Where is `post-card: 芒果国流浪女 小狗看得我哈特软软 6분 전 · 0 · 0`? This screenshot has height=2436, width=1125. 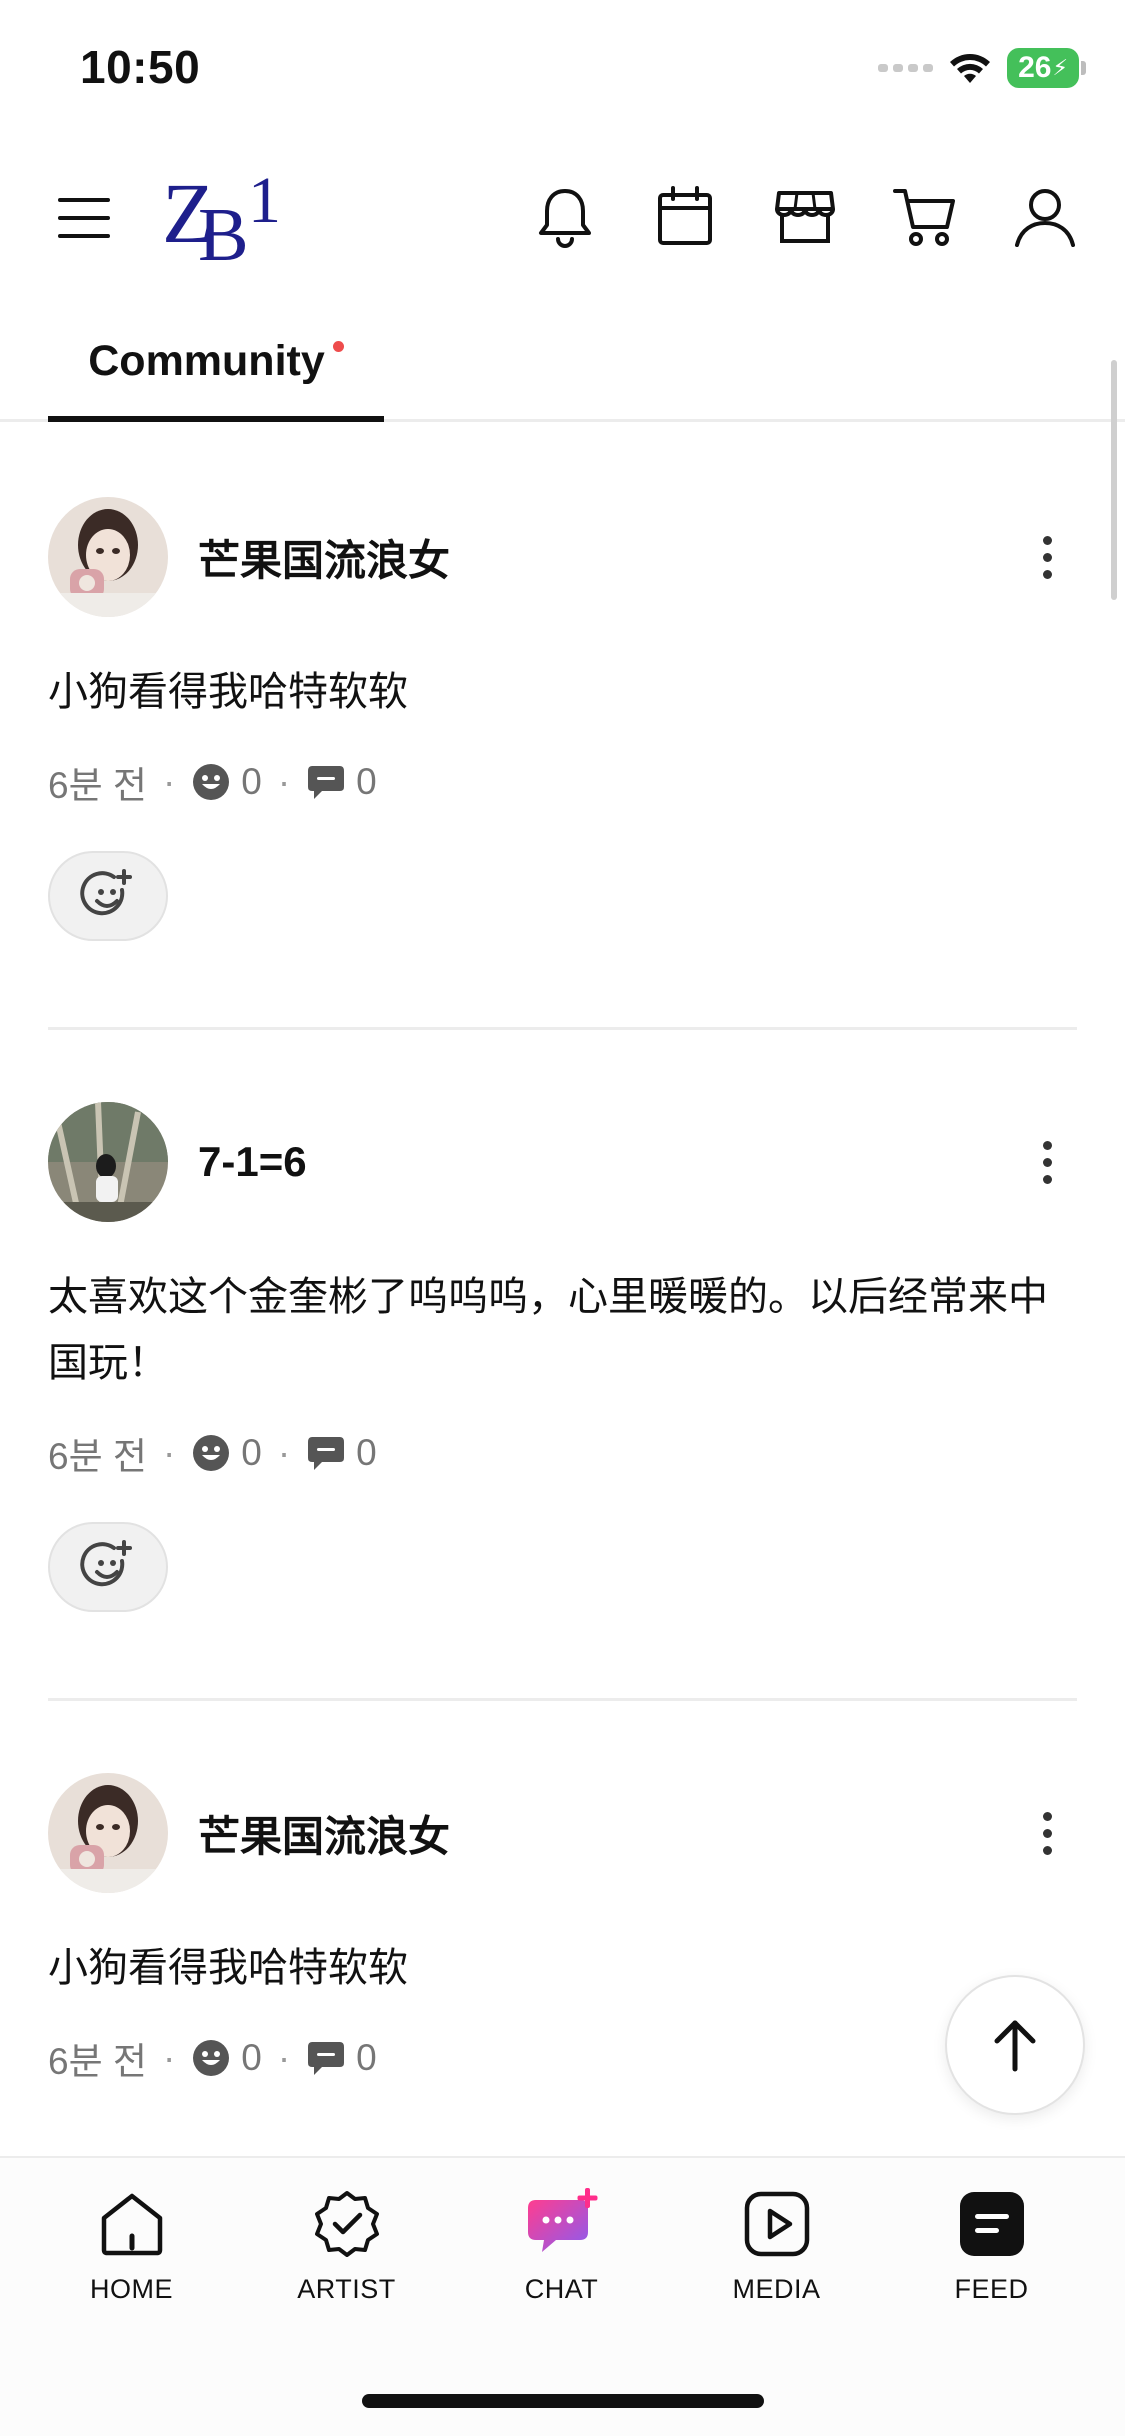 post-card: 芒果国流浪女 小狗看得我哈特软软 6분 전 · 0 · 0 is located at coordinates (562, 1928).